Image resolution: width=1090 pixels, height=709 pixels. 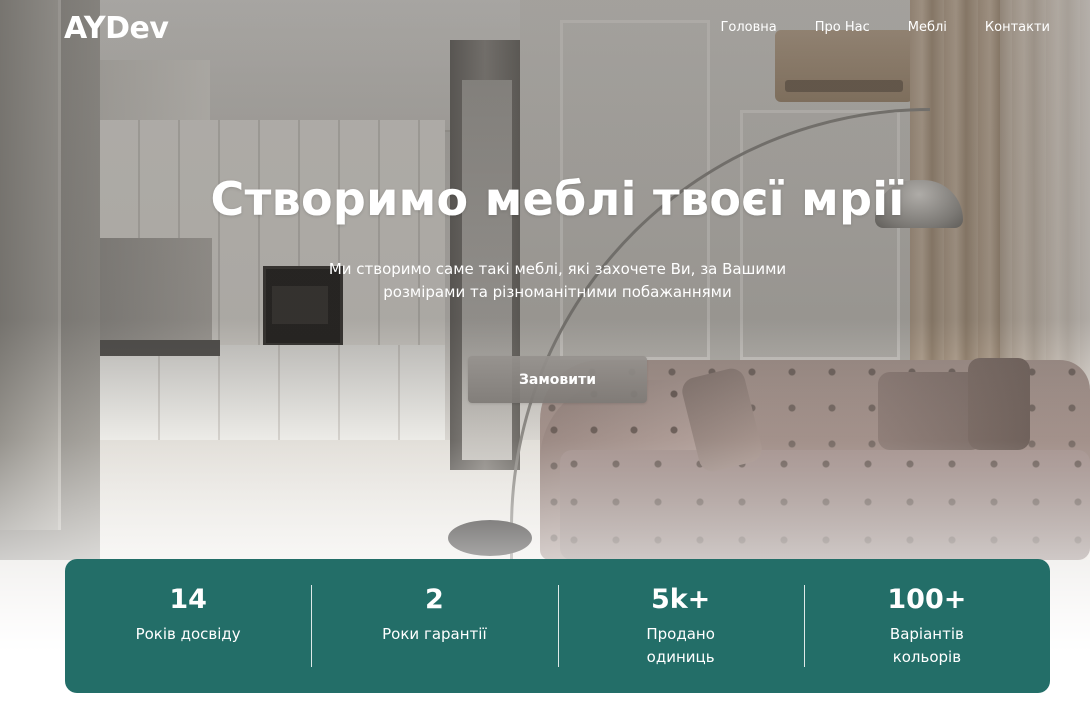 What do you see at coordinates (680, 645) in the screenshot?
I see `stat-label: Продано одиниць` at bounding box center [680, 645].